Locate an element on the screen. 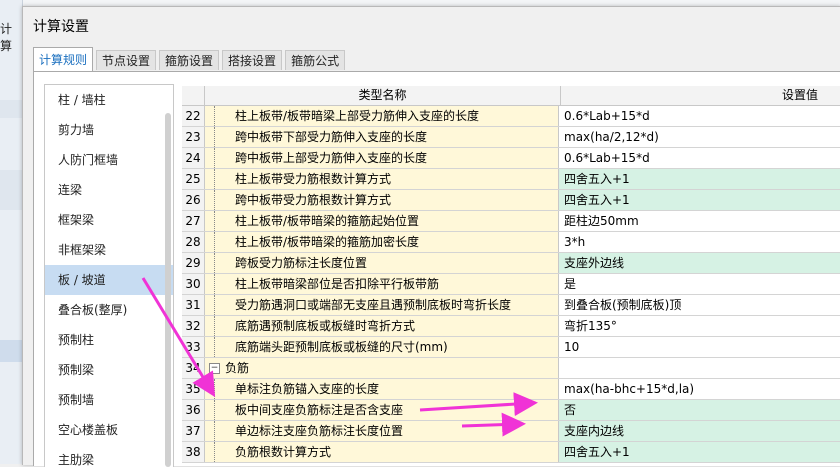  column-header-type-name: 类型名称 is located at coordinates (382, 95).